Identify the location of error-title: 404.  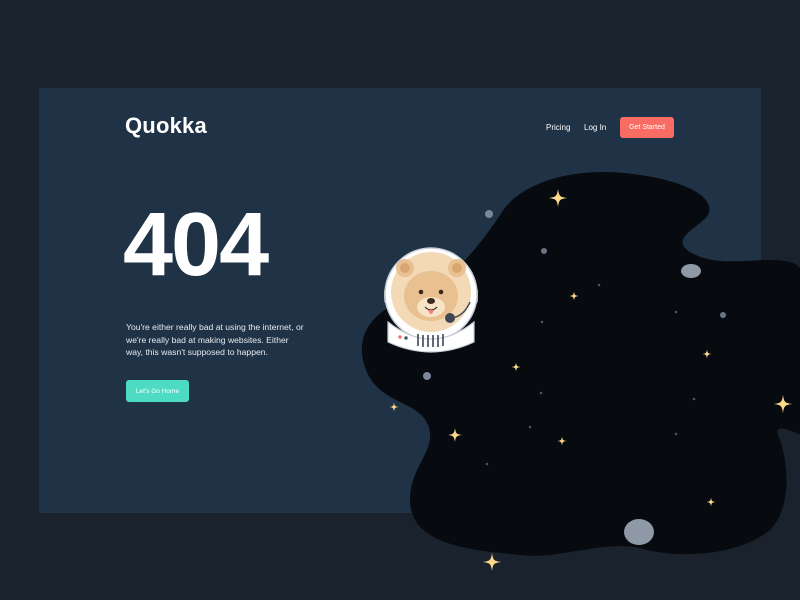
(196, 245).